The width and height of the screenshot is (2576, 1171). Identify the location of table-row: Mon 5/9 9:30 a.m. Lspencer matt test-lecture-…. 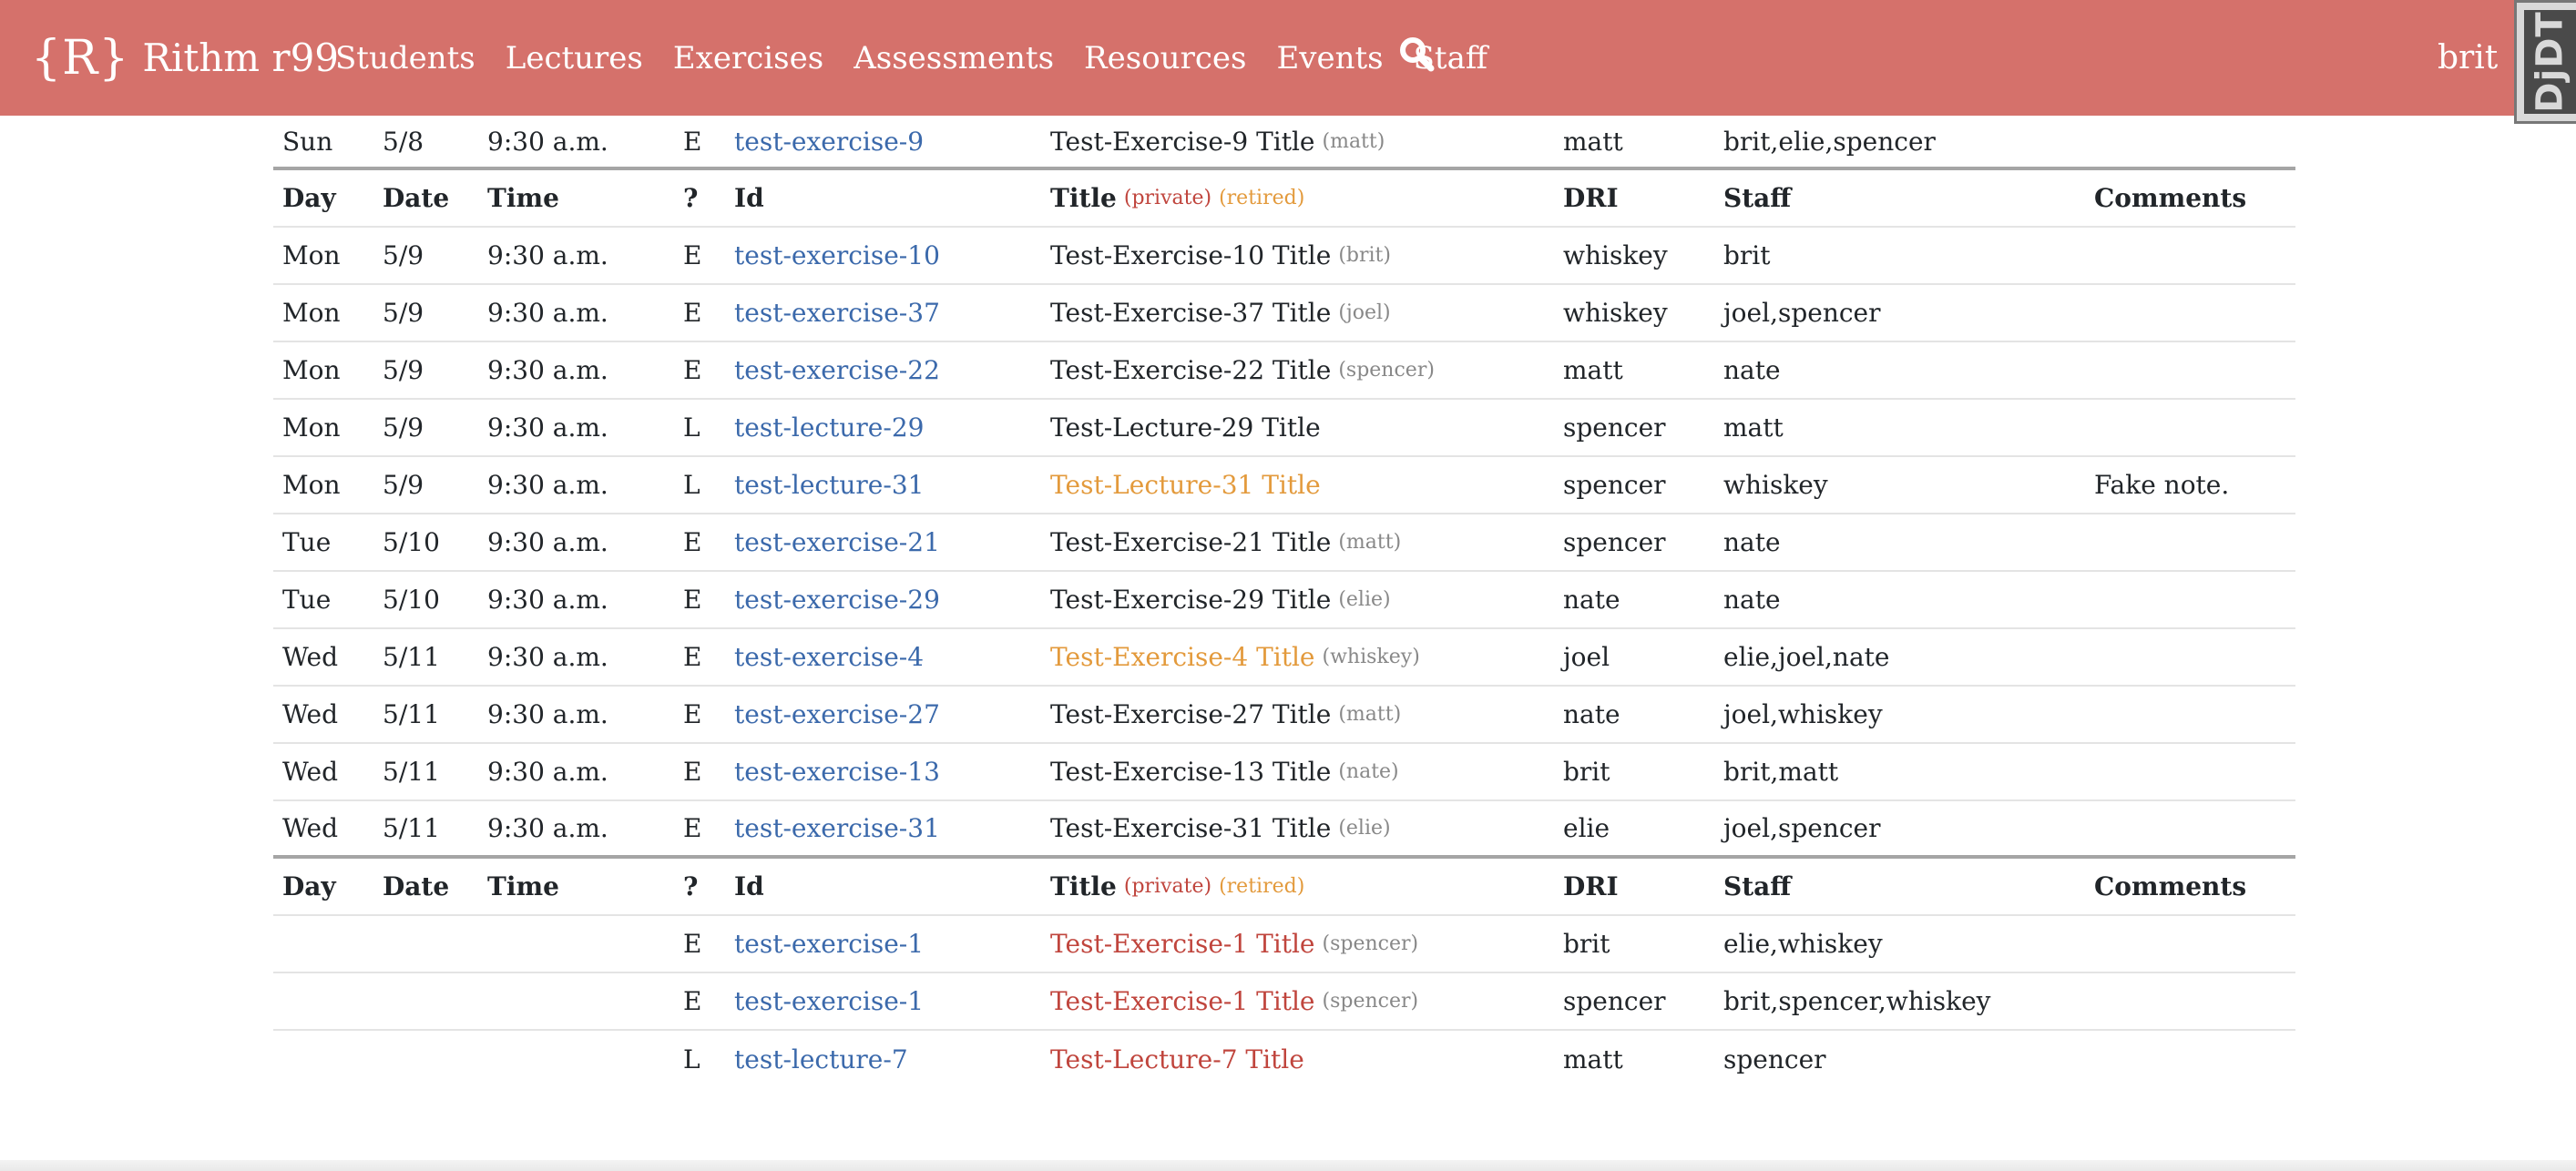
(1284, 428).